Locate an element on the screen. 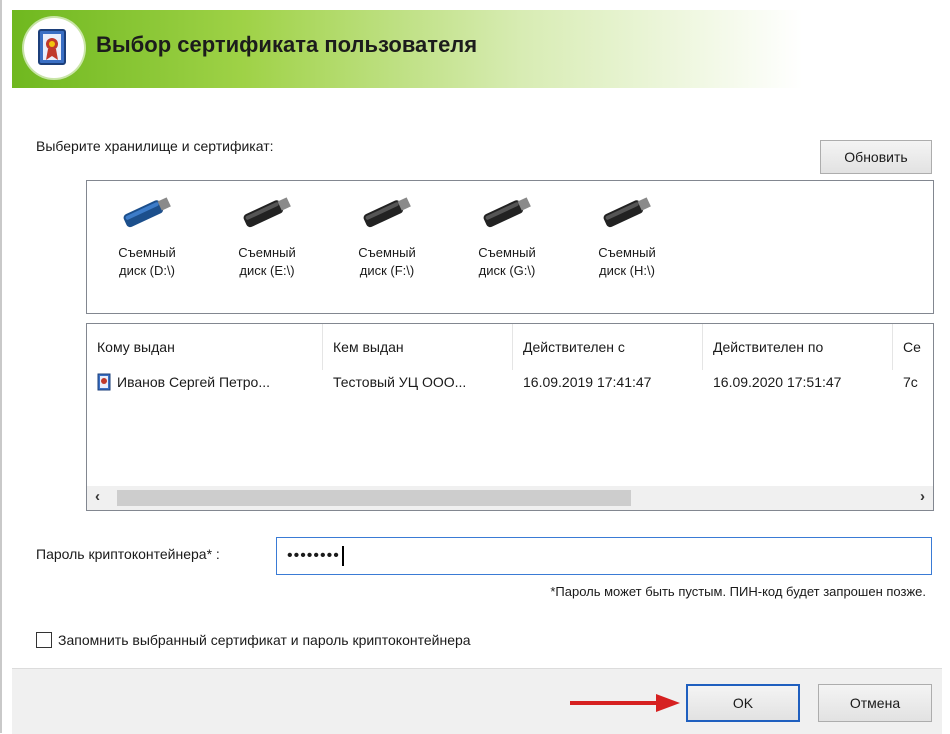  remember-checkbox is located at coordinates (44, 640).